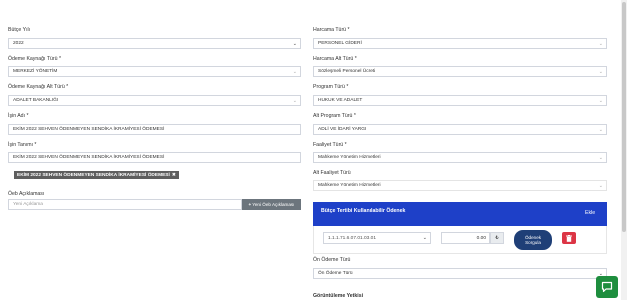 The width and height of the screenshot is (627, 300). I want to click on odeme-kaynagi-turu-value: MERKEZİ YÖNETİM, so click(35, 71).